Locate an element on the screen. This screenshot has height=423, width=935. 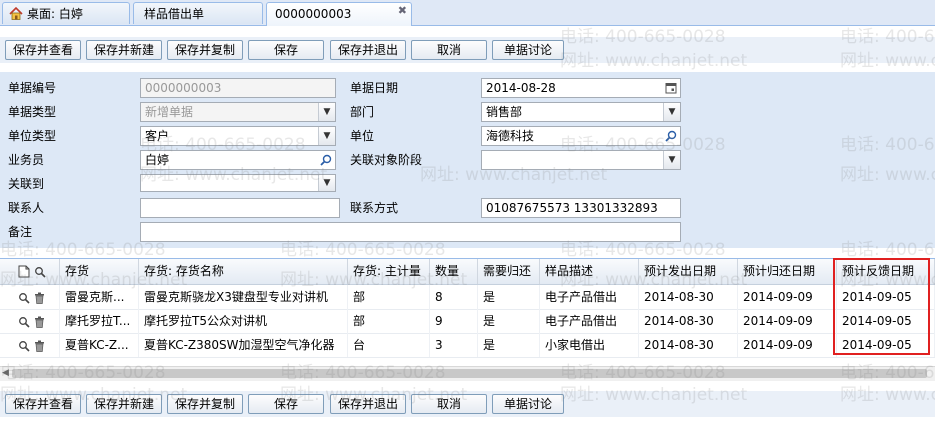
col-inventory-name: 存货: 存货名称 is located at coordinates (243, 271).